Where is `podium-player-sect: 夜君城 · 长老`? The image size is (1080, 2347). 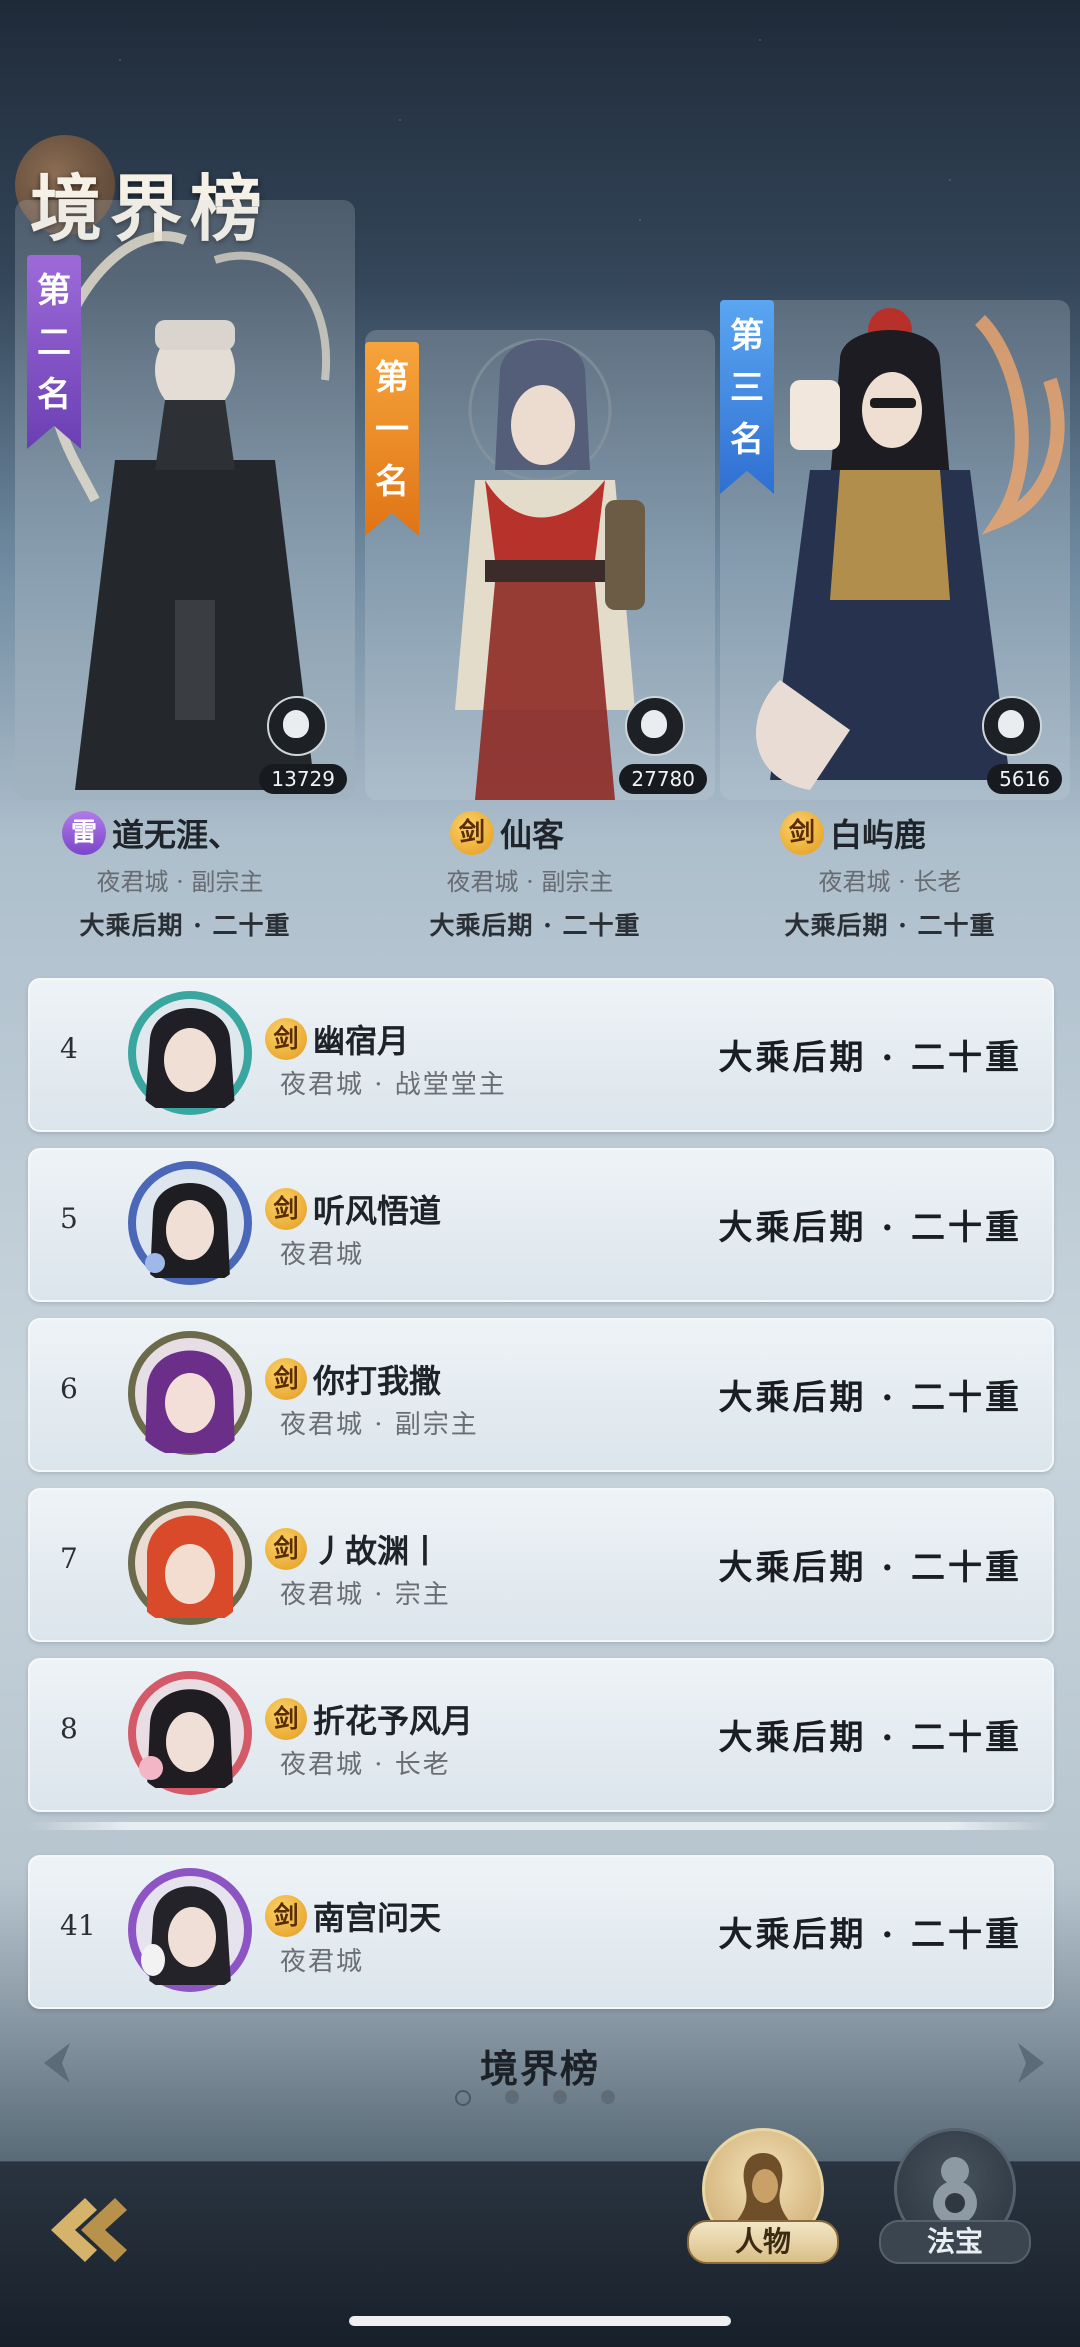
podium-player-sect: 夜君城 · 长老 is located at coordinates (890, 882).